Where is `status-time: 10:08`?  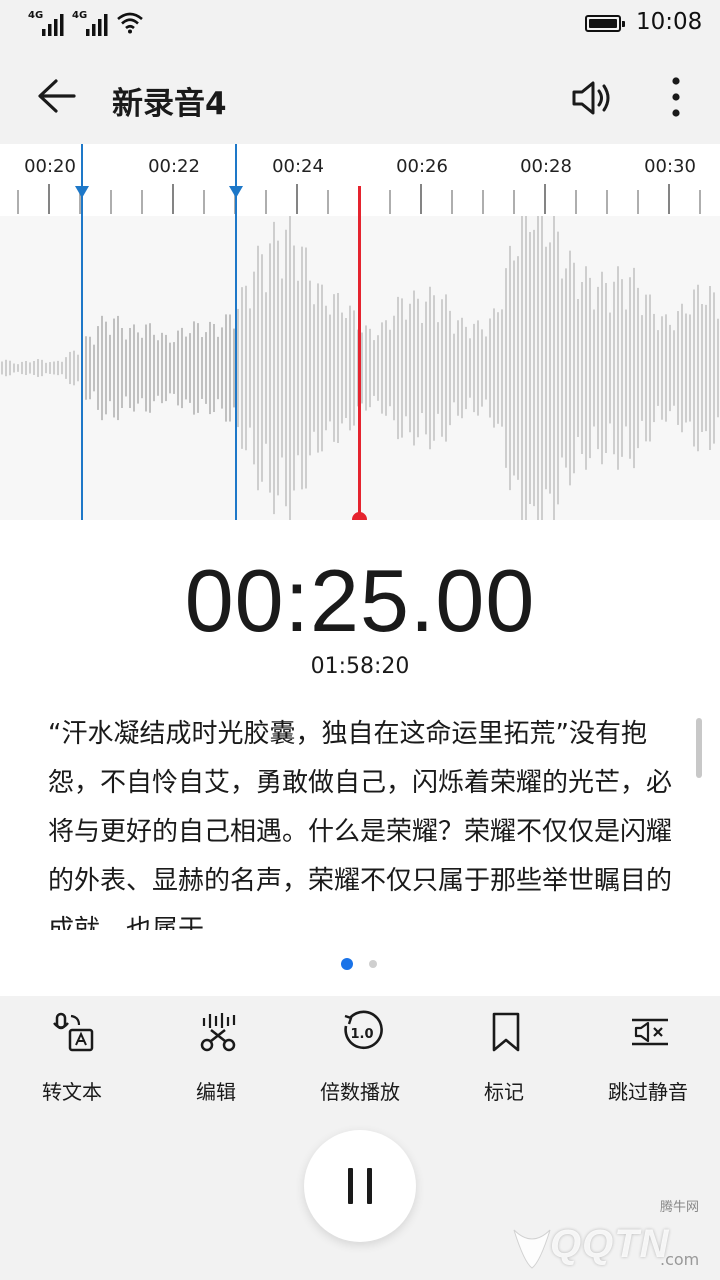 status-time: 10:08 is located at coordinates (669, 22).